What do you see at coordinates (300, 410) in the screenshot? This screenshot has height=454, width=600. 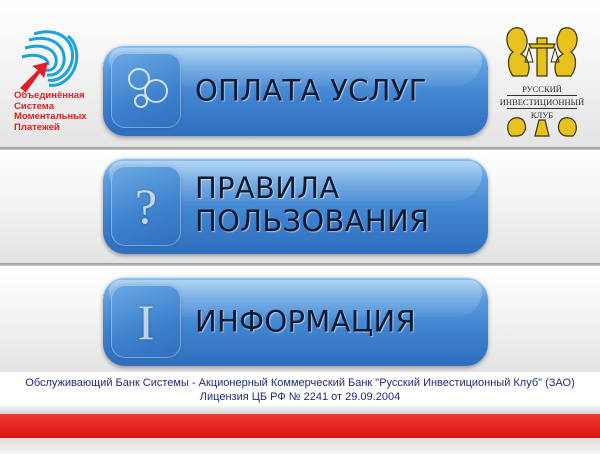 I see `footer-stripe` at bounding box center [300, 410].